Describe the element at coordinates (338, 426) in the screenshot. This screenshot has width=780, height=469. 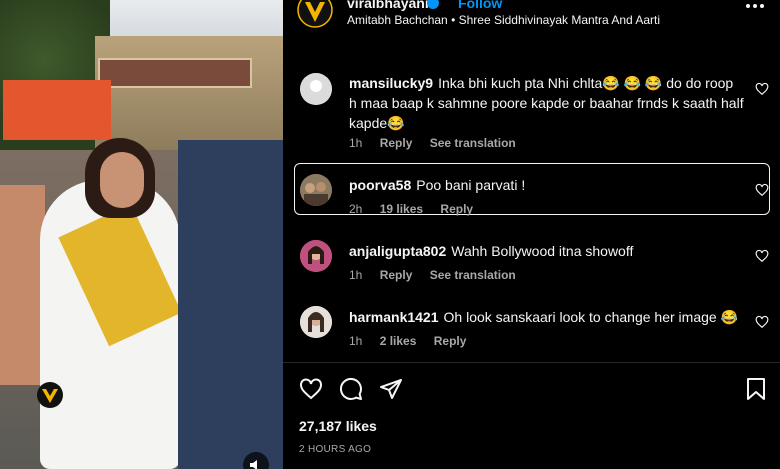
I see `like-count: 27,187 likes` at that location.